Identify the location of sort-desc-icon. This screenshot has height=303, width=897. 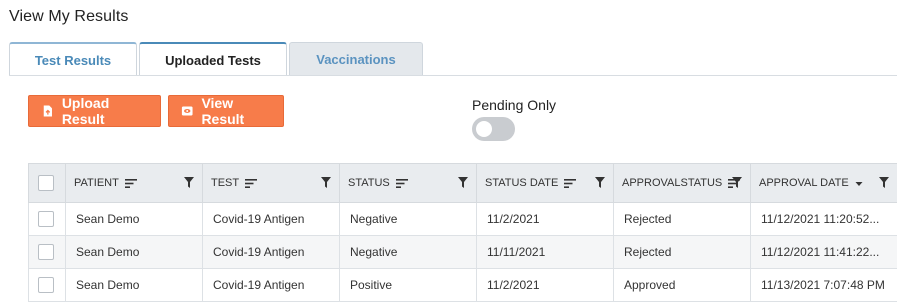
(859, 183).